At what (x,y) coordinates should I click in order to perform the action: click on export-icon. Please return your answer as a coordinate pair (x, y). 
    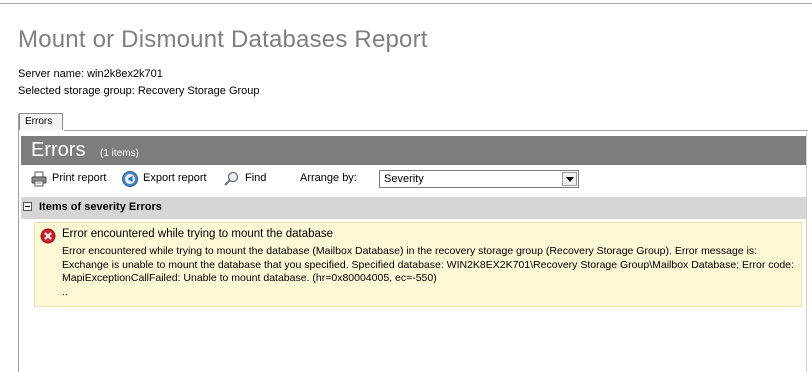
    Looking at the image, I should click on (130, 179).